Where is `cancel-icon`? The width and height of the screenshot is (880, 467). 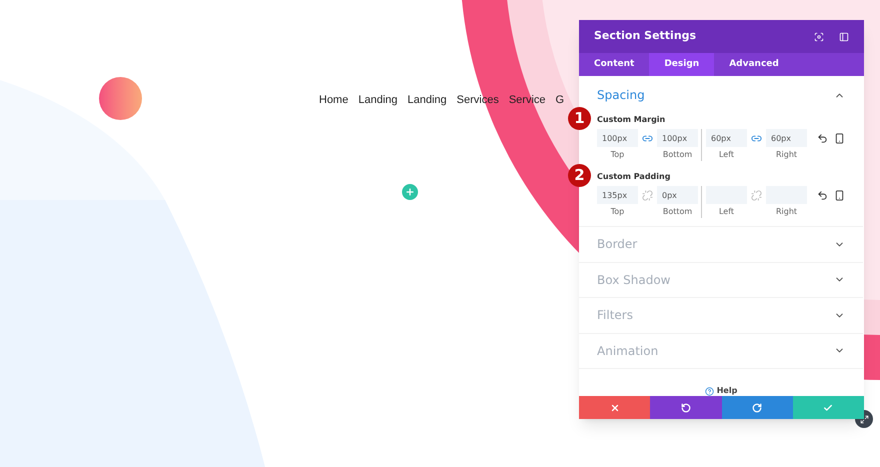 cancel-icon is located at coordinates (615, 407).